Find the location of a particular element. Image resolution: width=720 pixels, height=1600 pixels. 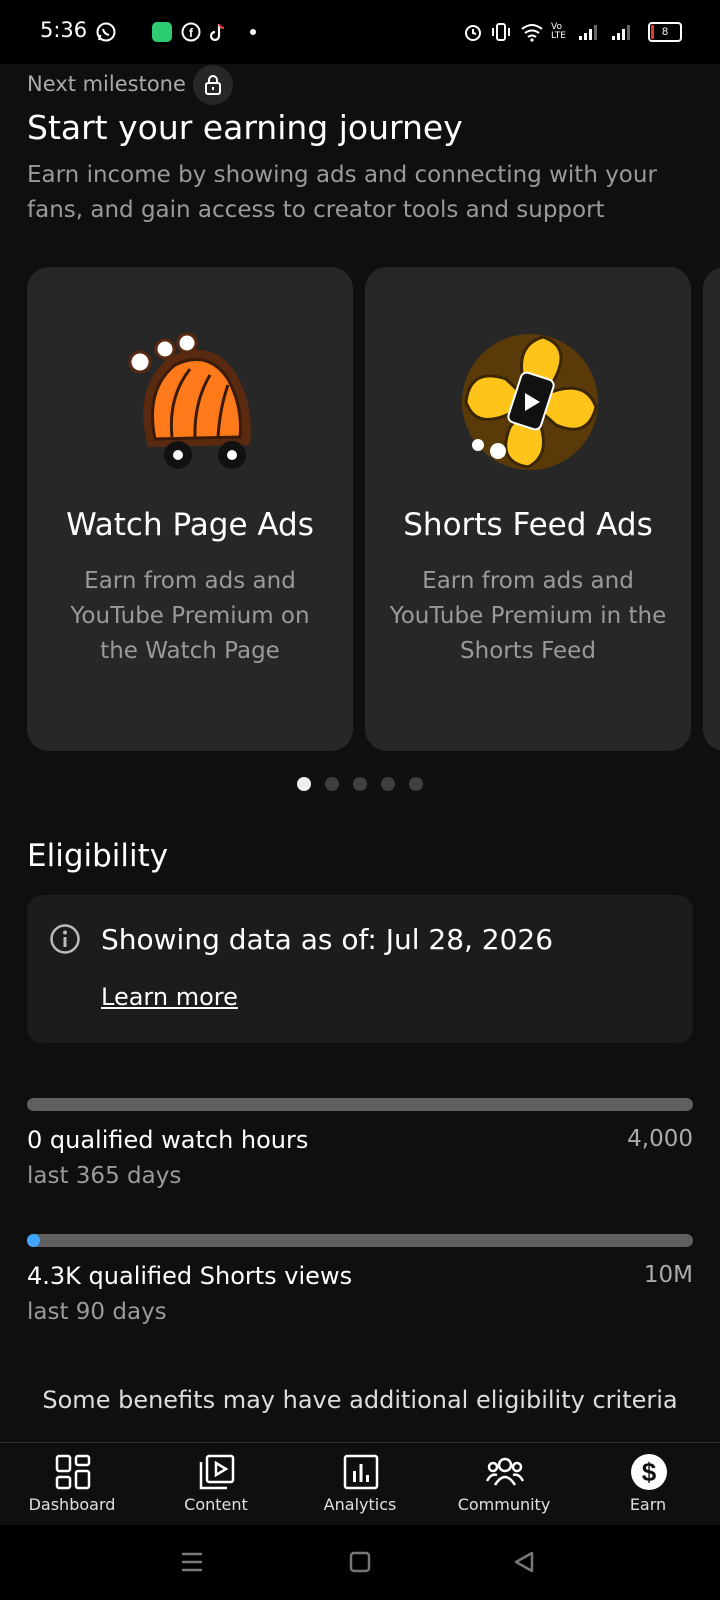

nav-earn: $ Earn is located at coordinates (648, 1484).